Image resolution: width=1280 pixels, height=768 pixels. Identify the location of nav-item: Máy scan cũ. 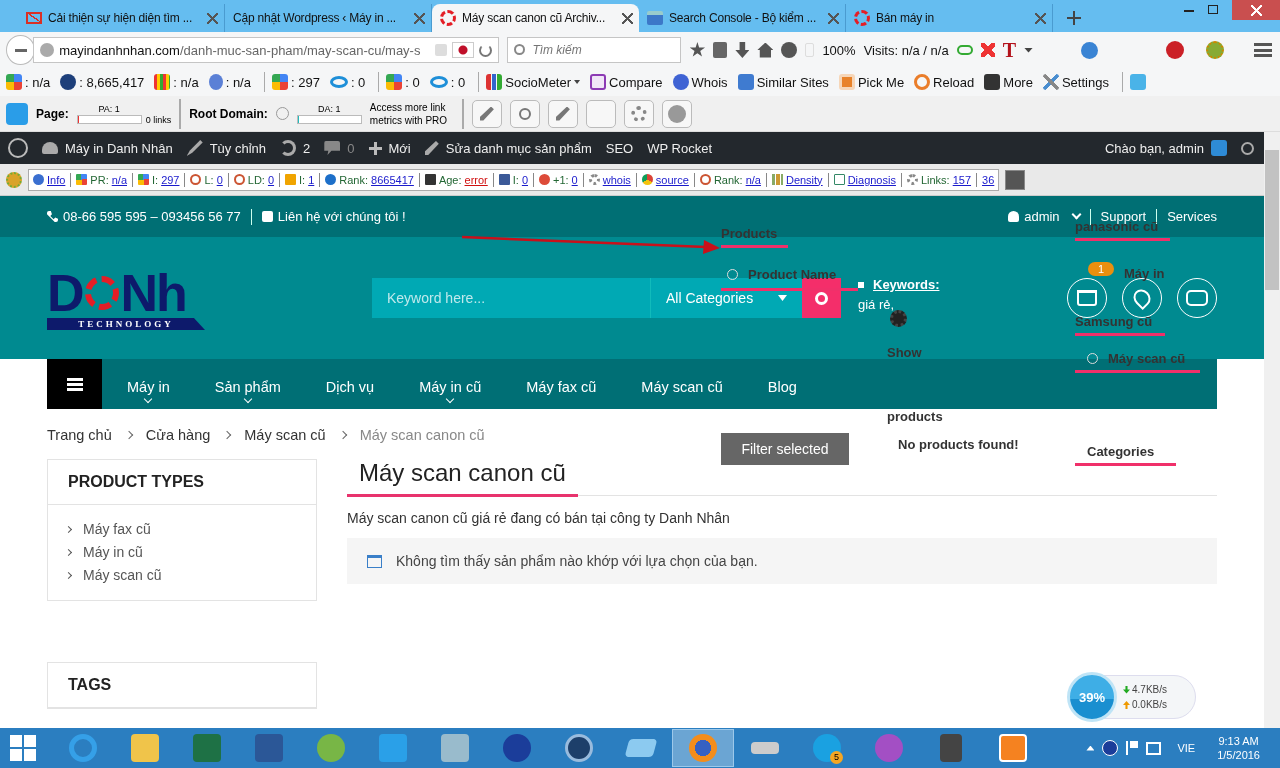
(682, 390).